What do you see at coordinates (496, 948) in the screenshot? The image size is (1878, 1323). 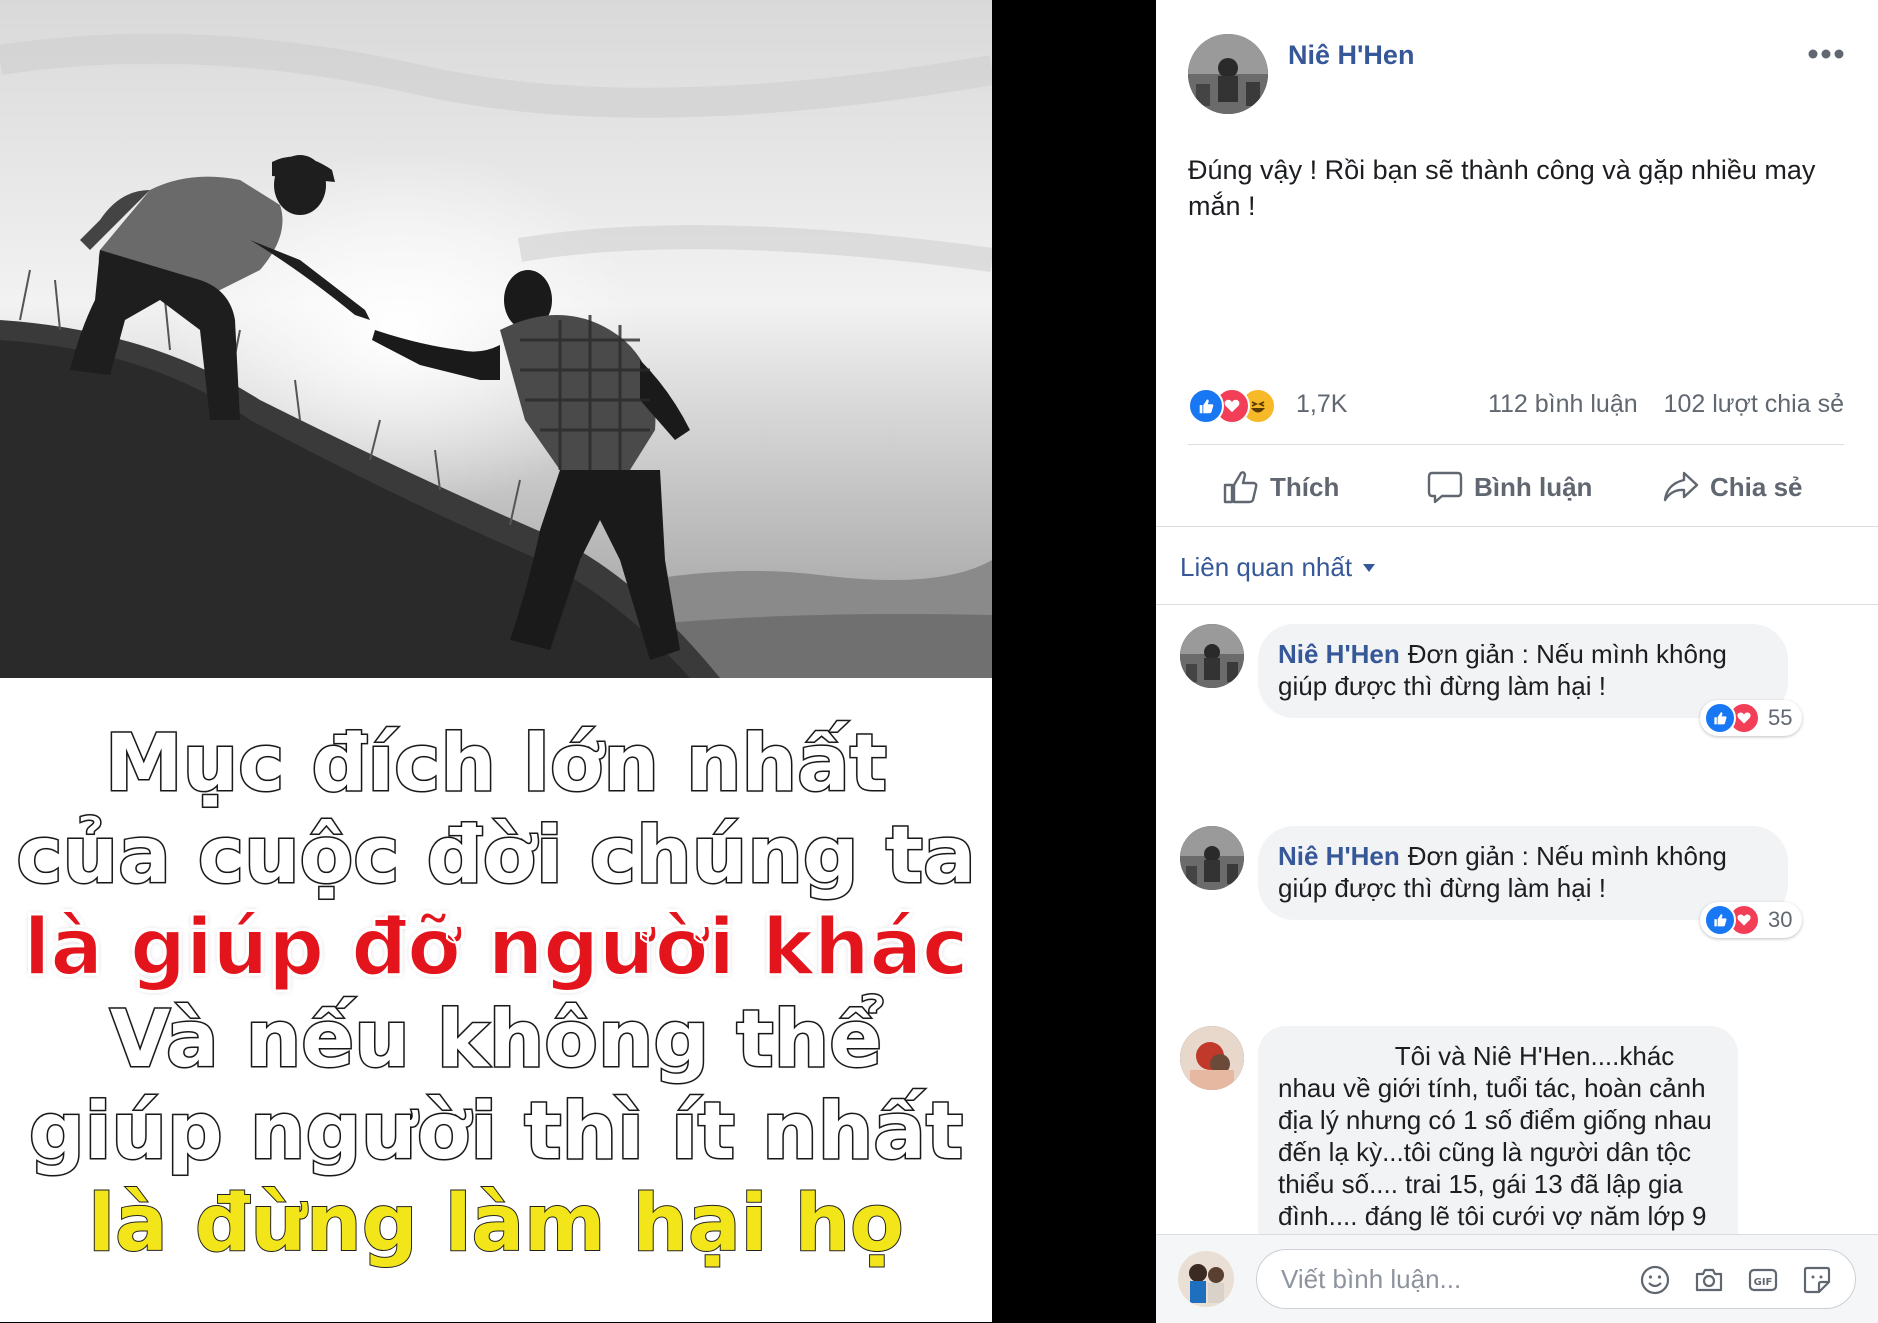 I see `quote-line-3: là giúp đỡ người khác` at bounding box center [496, 948].